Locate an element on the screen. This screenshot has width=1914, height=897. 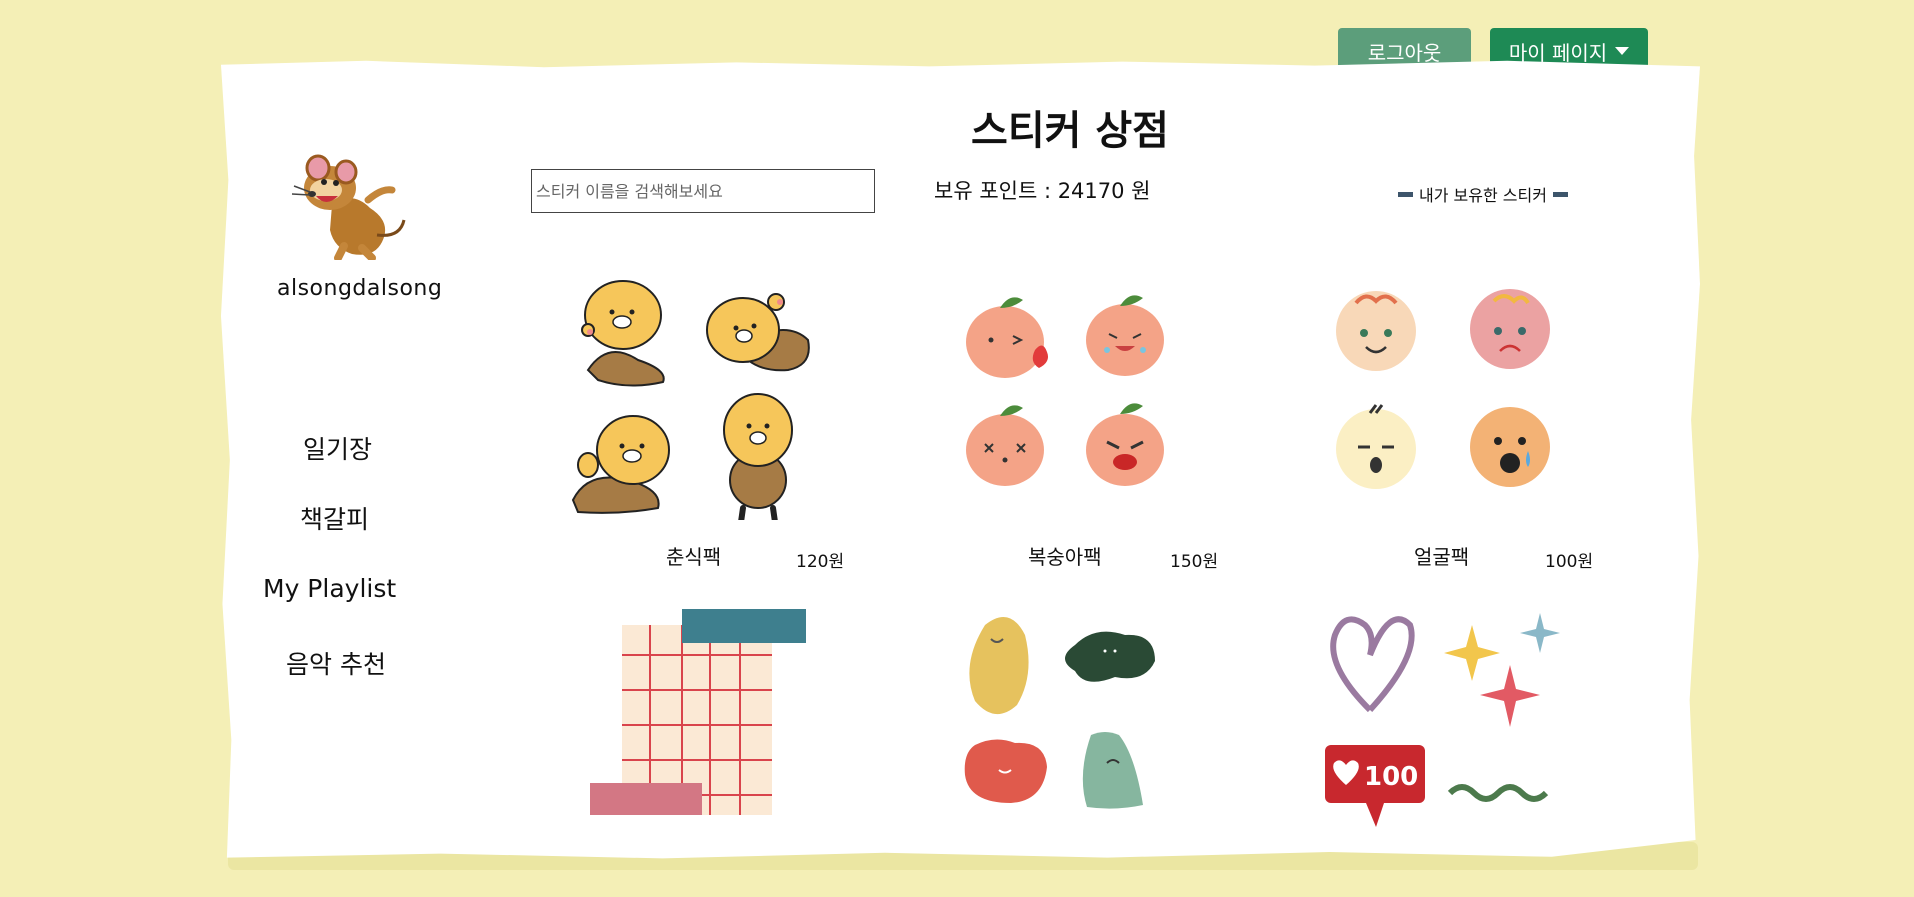
nav-item-diary: 일기장 is located at coordinates (337, 448).